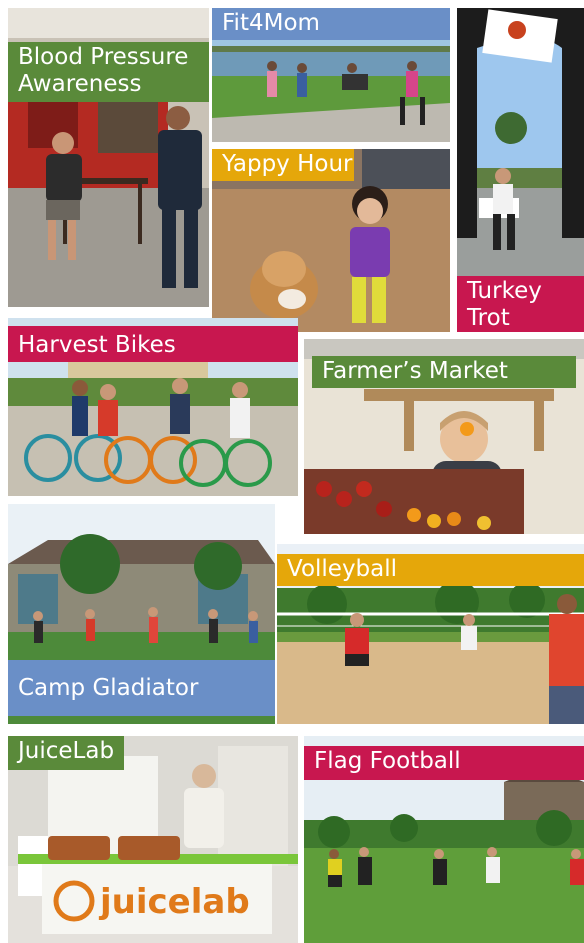 This screenshot has width=584, height=943. Describe the element at coordinates (444, 763) in the screenshot. I see `tile-label: Flag Football` at that location.